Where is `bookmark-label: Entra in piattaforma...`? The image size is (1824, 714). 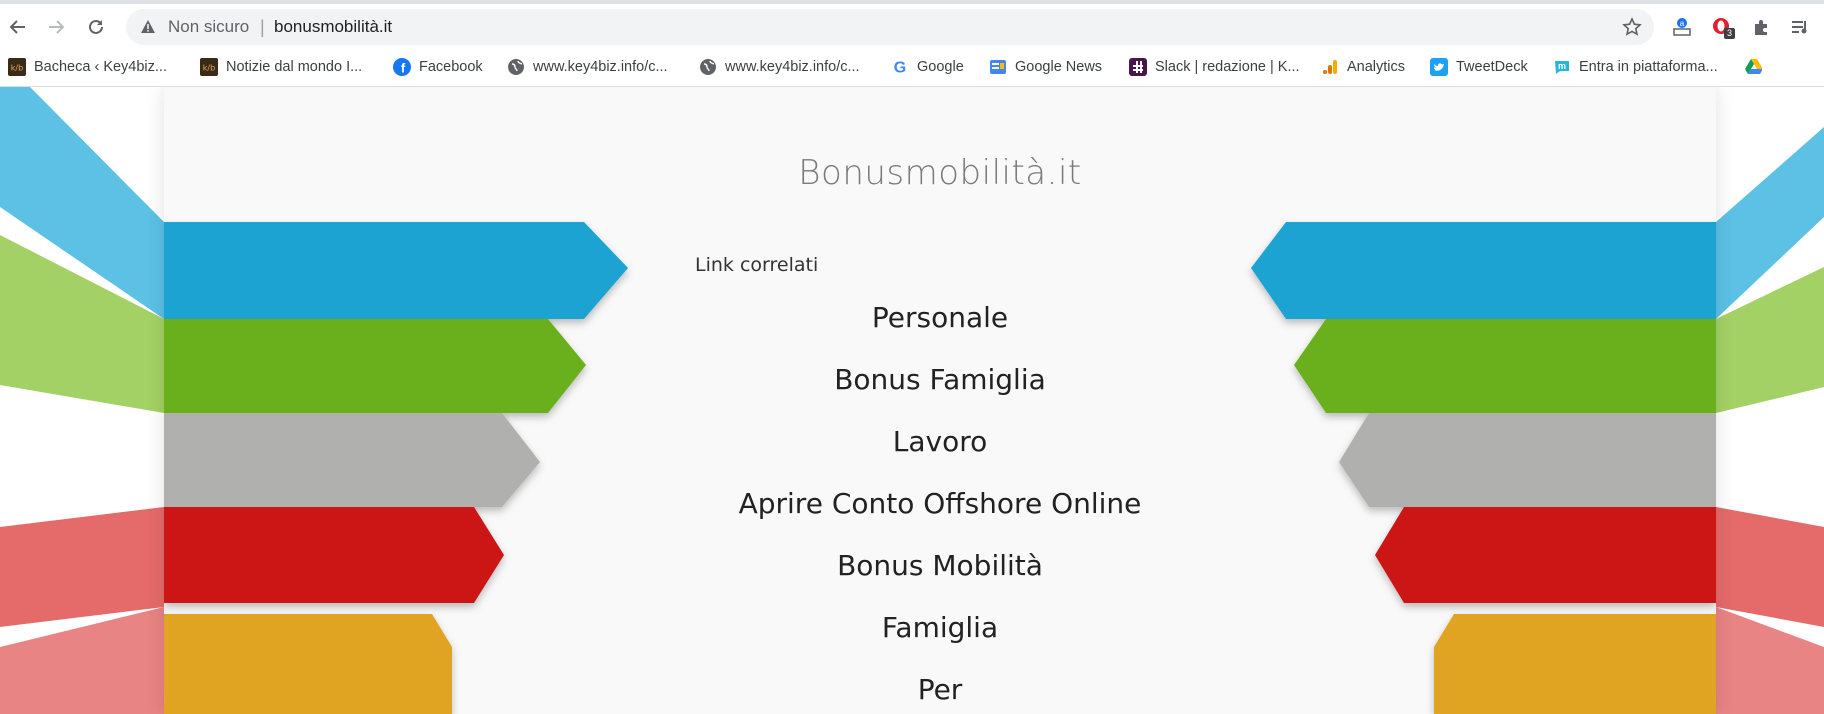 bookmark-label: Entra in piattaforma... is located at coordinates (1648, 67).